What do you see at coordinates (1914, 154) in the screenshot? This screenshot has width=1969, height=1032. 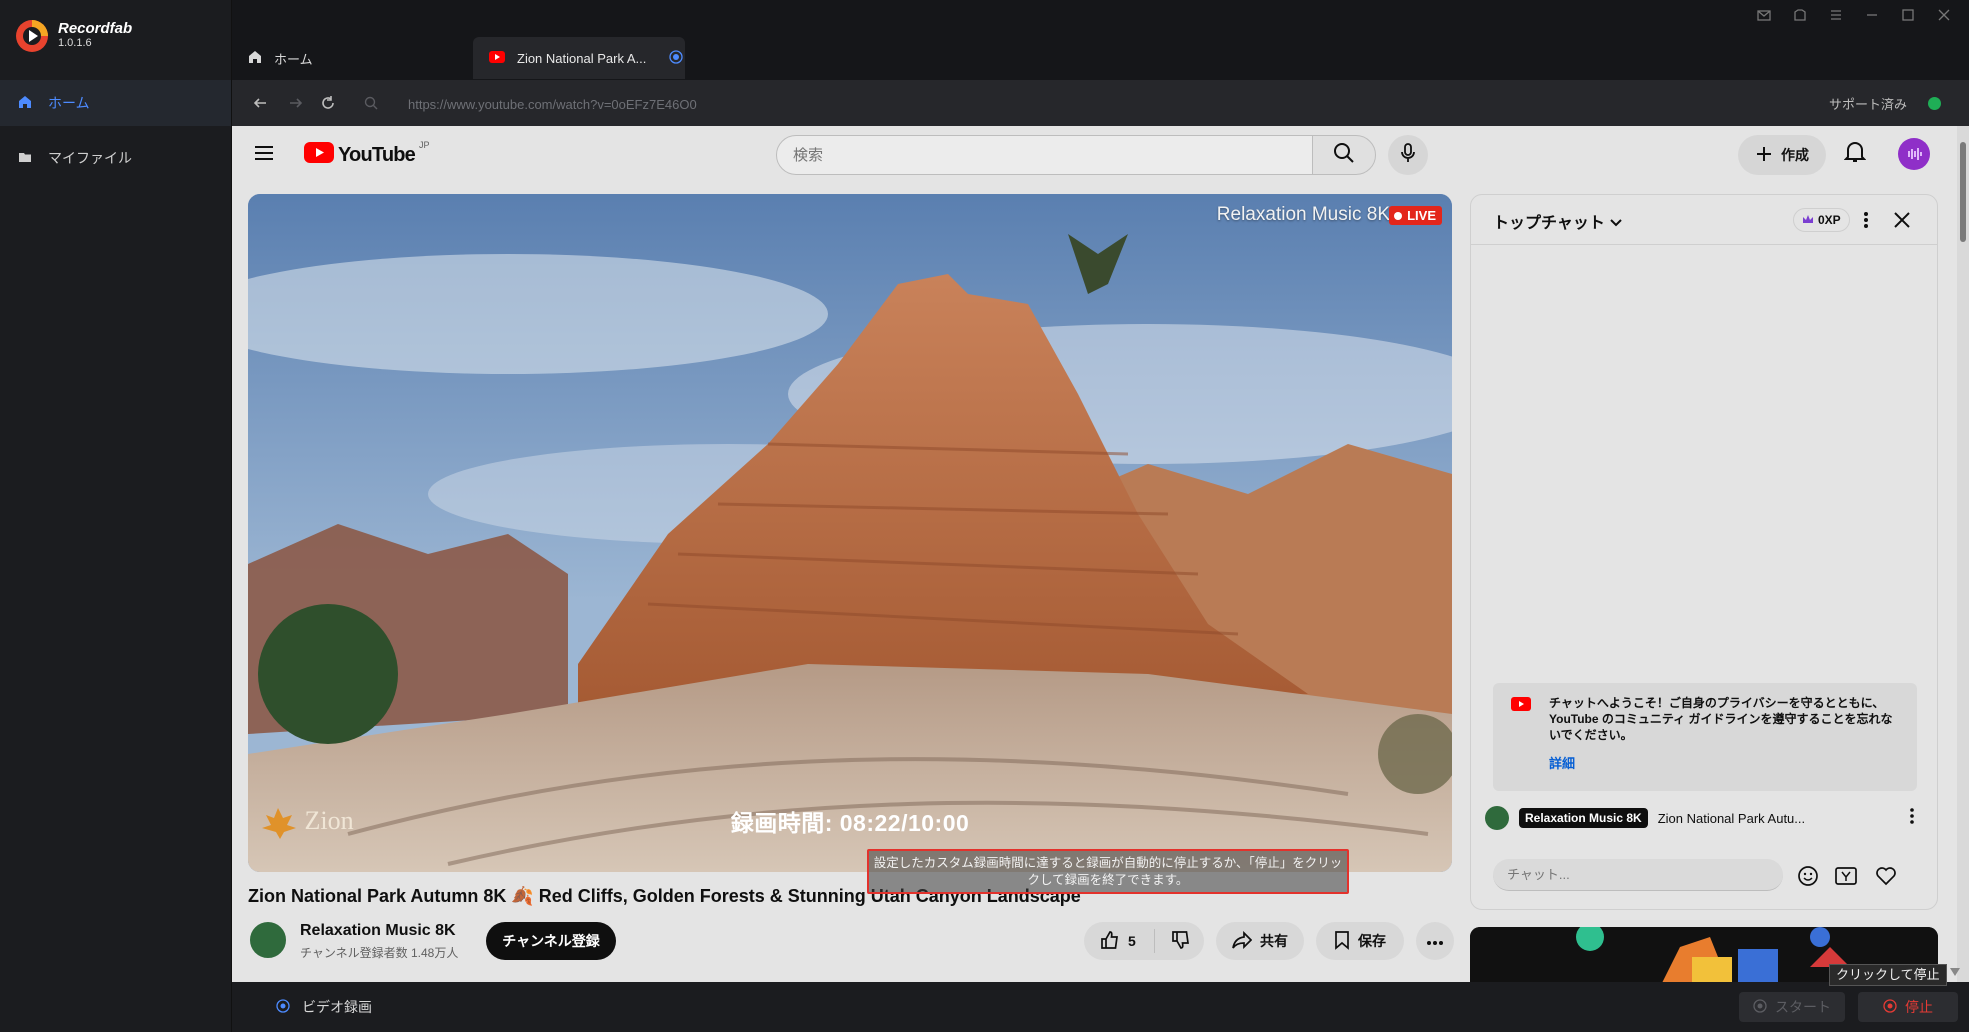 I see `user-avatar` at bounding box center [1914, 154].